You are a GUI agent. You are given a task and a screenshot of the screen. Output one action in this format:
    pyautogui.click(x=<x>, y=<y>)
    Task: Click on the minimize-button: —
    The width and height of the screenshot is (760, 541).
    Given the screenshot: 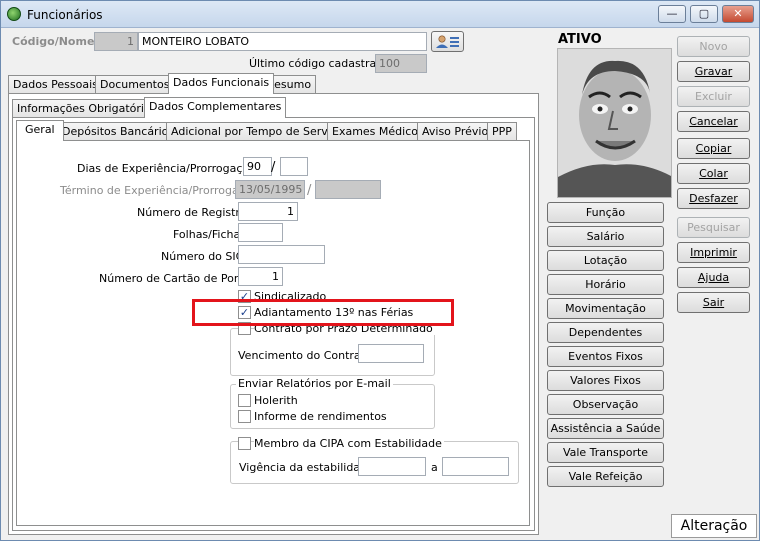 What is the action you would take?
    pyautogui.click(x=672, y=14)
    